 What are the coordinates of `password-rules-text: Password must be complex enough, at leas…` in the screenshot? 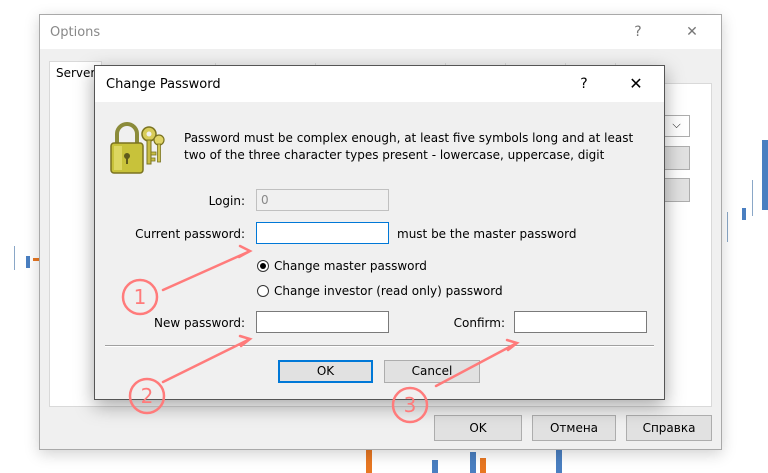 It's located at (409, 146).